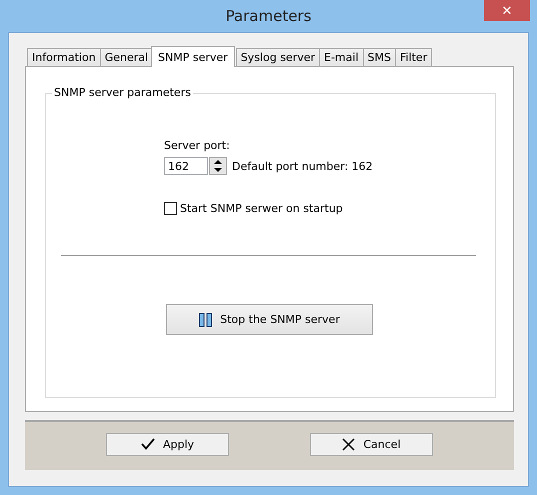 The width and height of the screenshot is (537, 495). Describe the element at coordinates (197, 145) in the screenshot. I see `server-port-label: Server port:` at that location.